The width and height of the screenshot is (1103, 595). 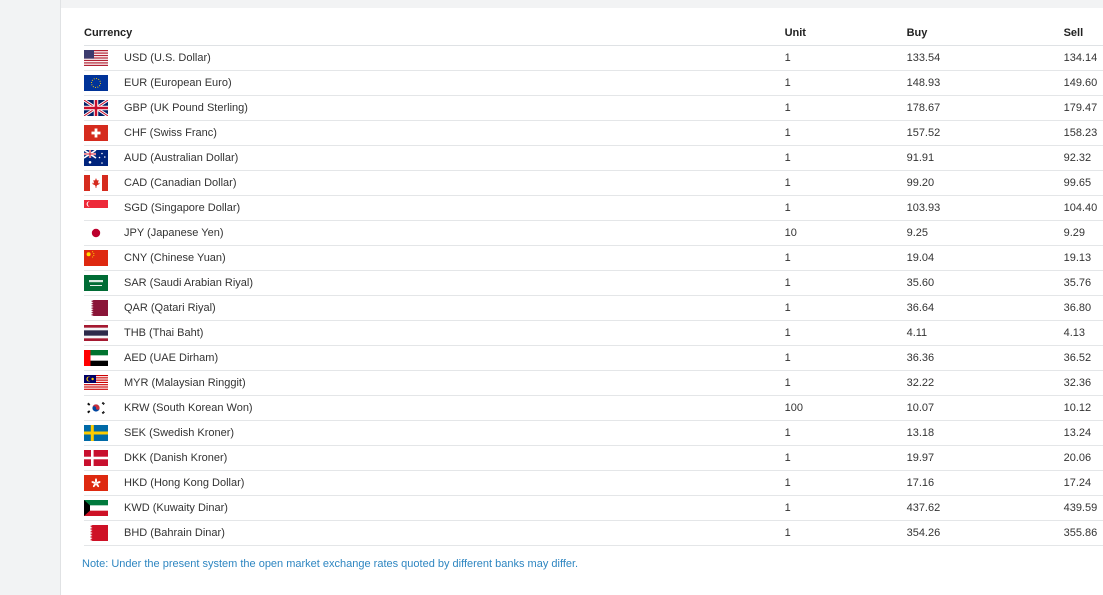 What do you see at coordinates (985, 433) in the screenshot?
I see `buy-rate-cell: 13.18` at bounding box center [985, 433].